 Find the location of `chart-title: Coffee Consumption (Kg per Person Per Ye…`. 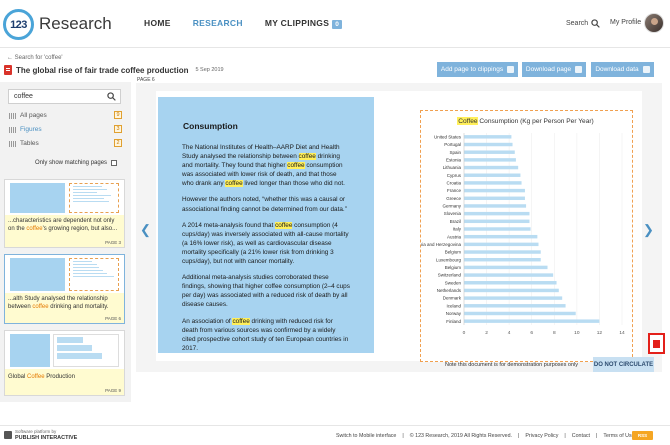

chart-title: Coffee Consumption (Kg per Person Per Ye… is located at coordinates (526, 121).